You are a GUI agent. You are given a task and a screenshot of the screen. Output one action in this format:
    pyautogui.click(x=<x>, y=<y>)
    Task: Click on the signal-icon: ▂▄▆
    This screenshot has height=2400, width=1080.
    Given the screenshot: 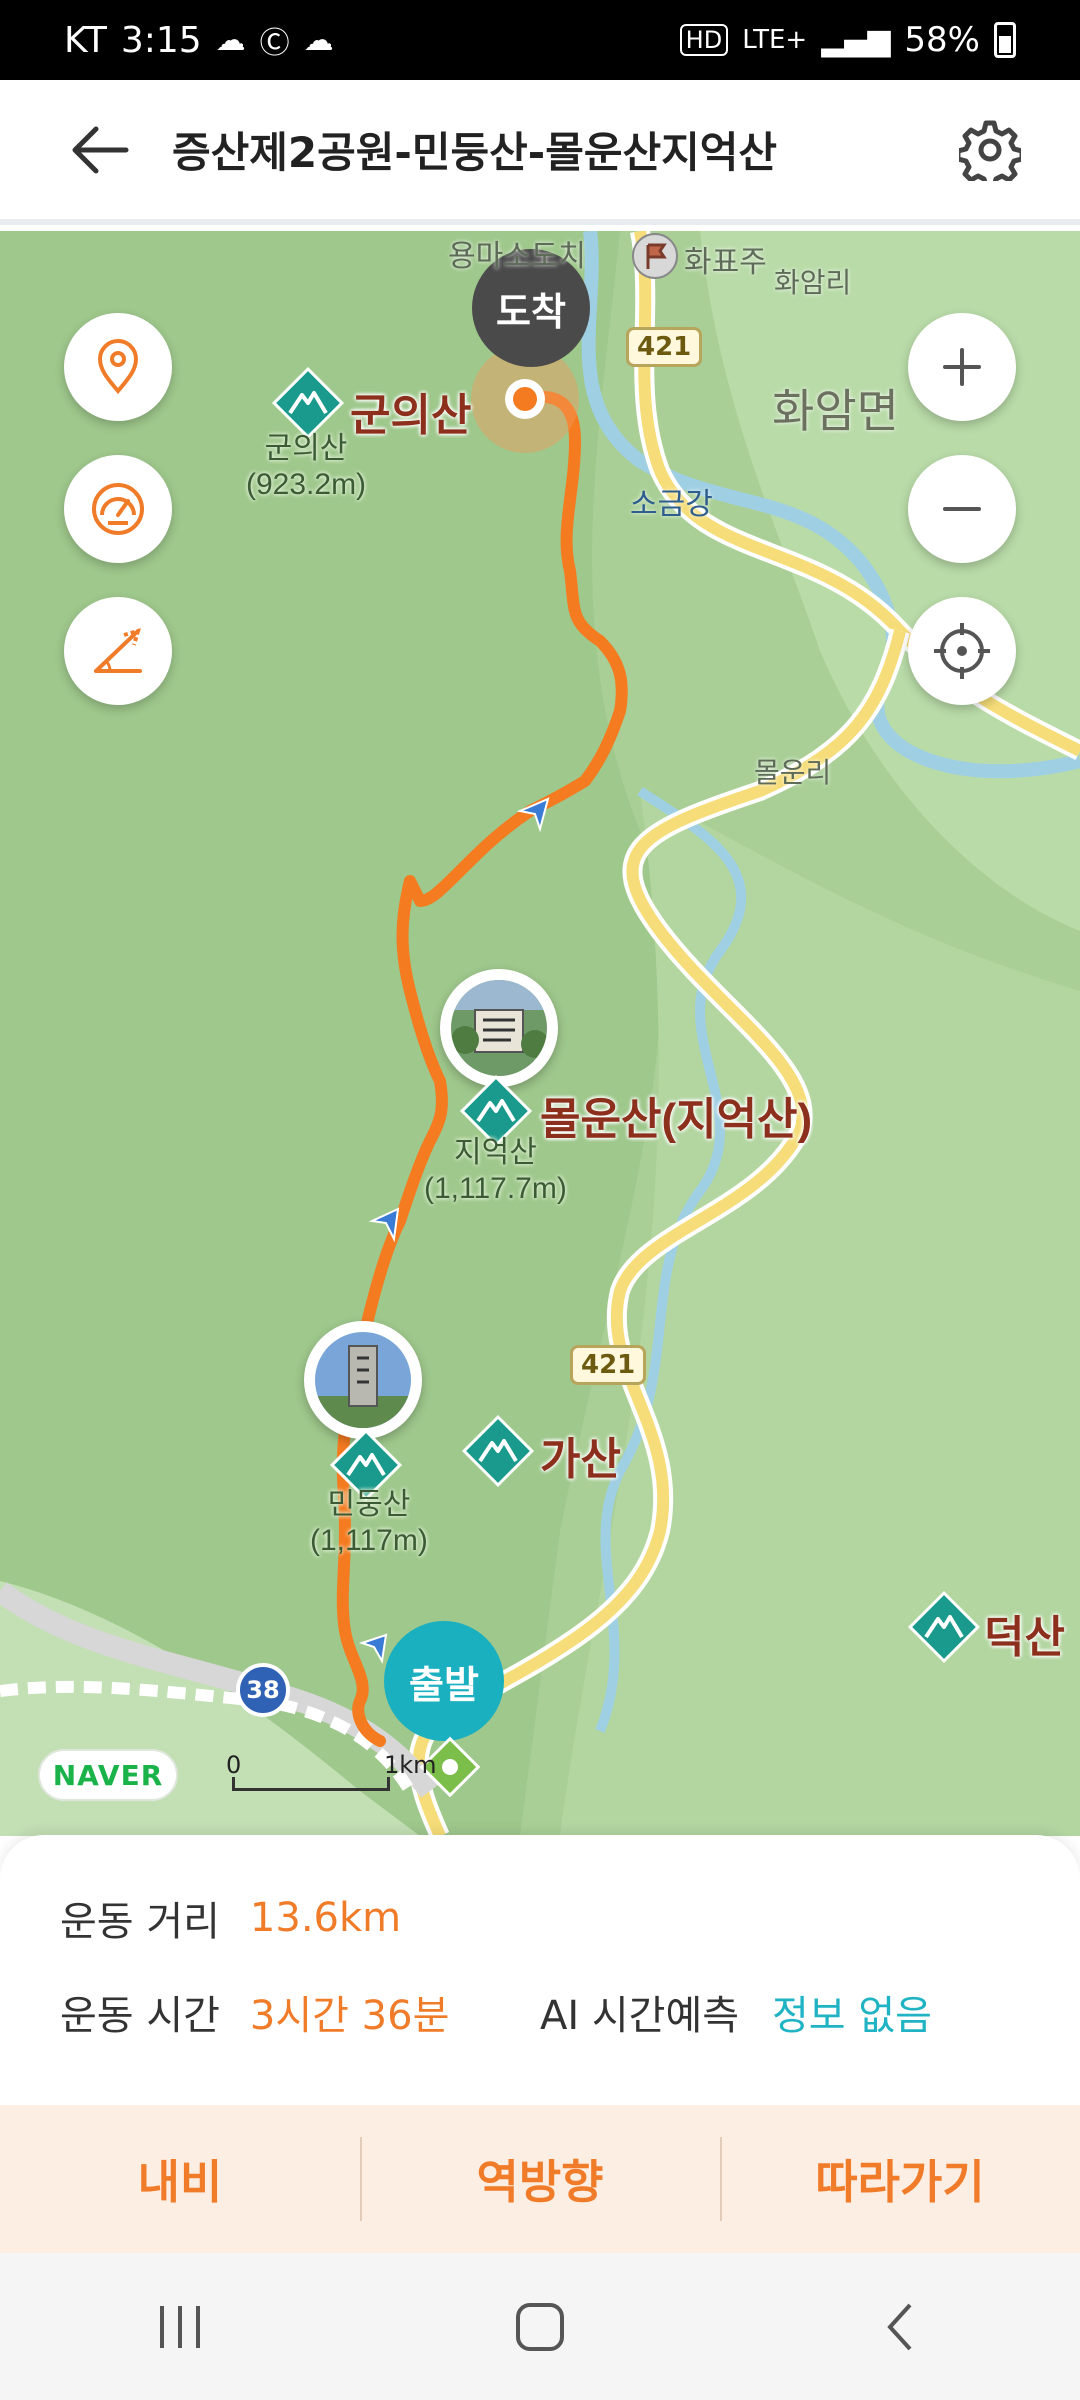 What is the action you would take?
    pyautogui.click(x=856, y=40)
    